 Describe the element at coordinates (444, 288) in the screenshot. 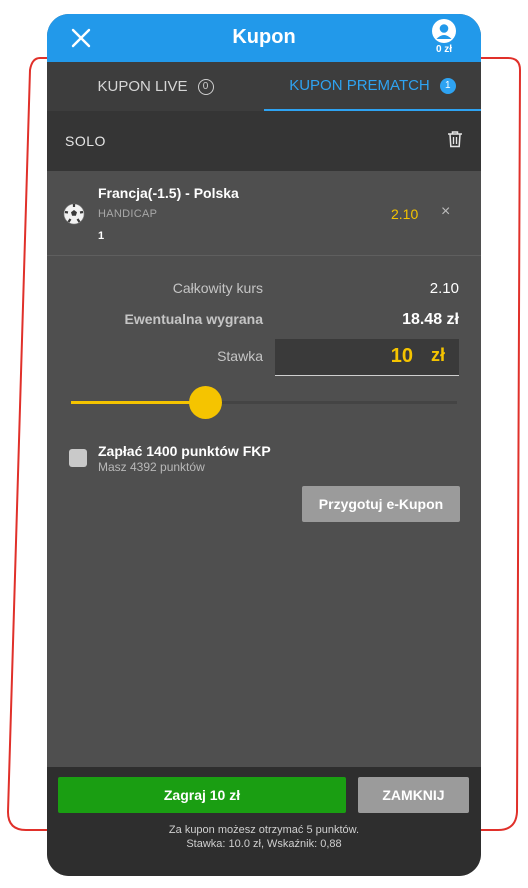

I see `total-odds-value: 2.10` at that location.